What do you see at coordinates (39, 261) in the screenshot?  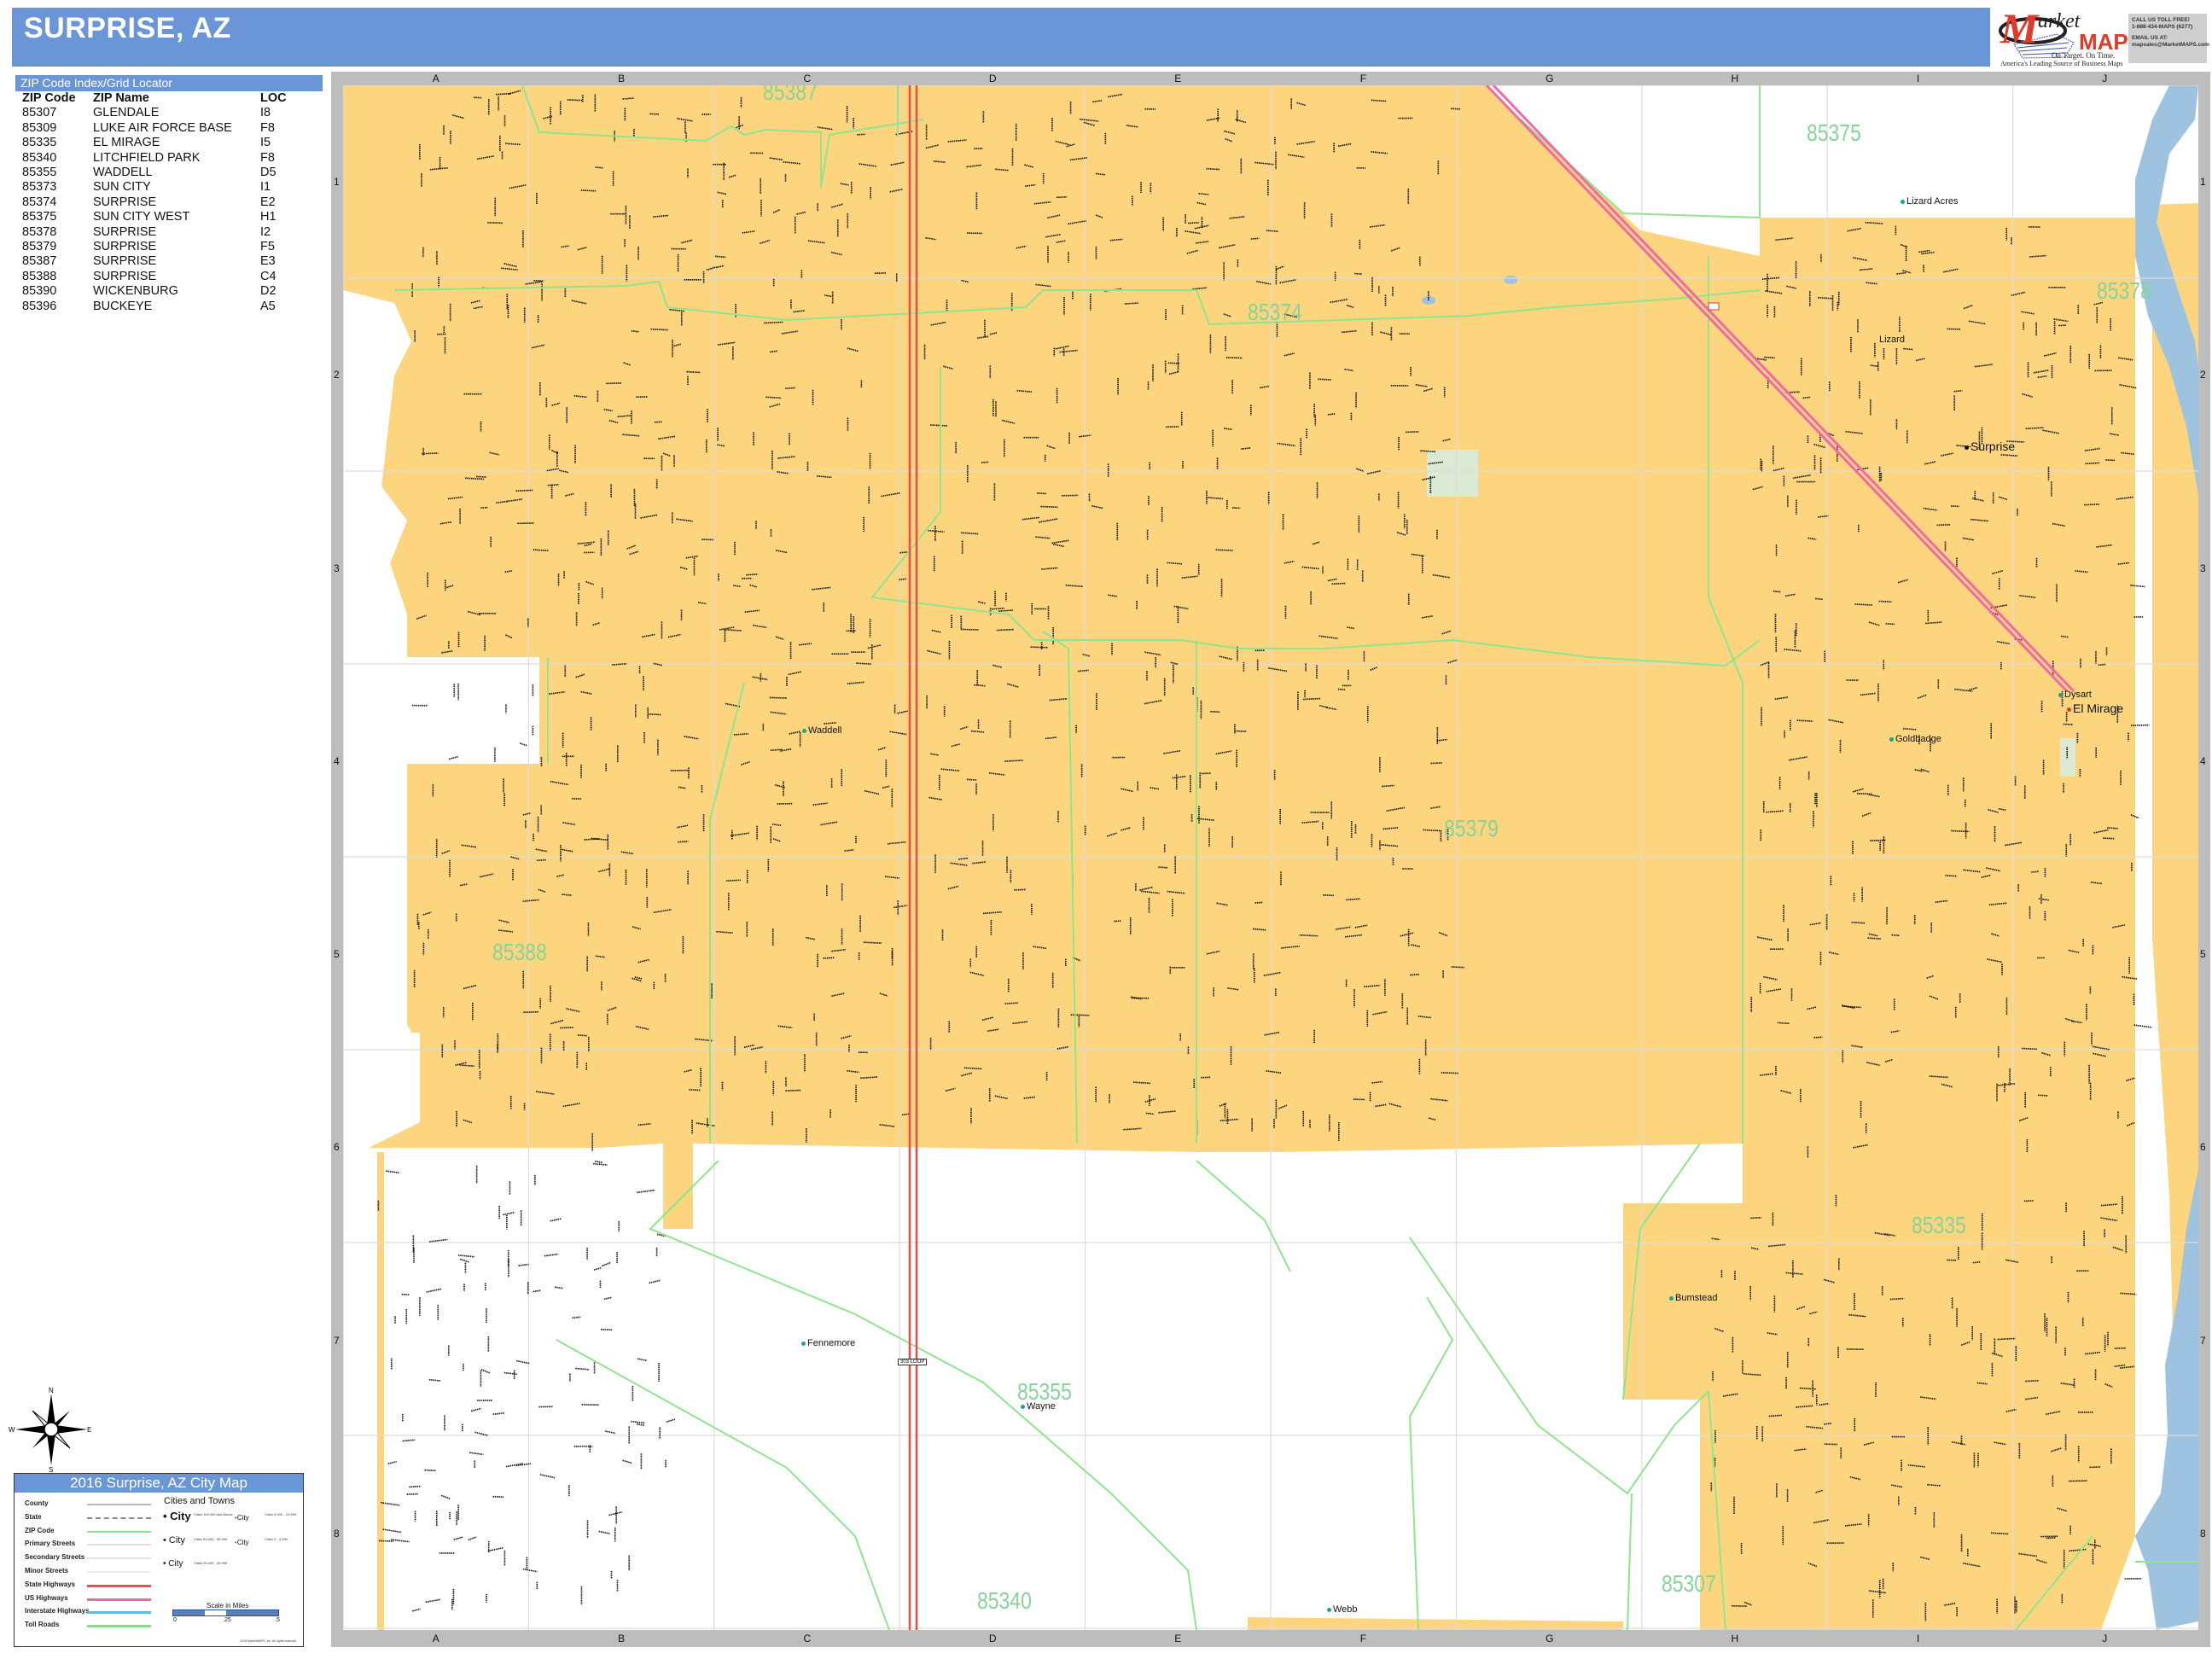 I see `zip-index-zip: 85387` at bounding box center [39, 261].